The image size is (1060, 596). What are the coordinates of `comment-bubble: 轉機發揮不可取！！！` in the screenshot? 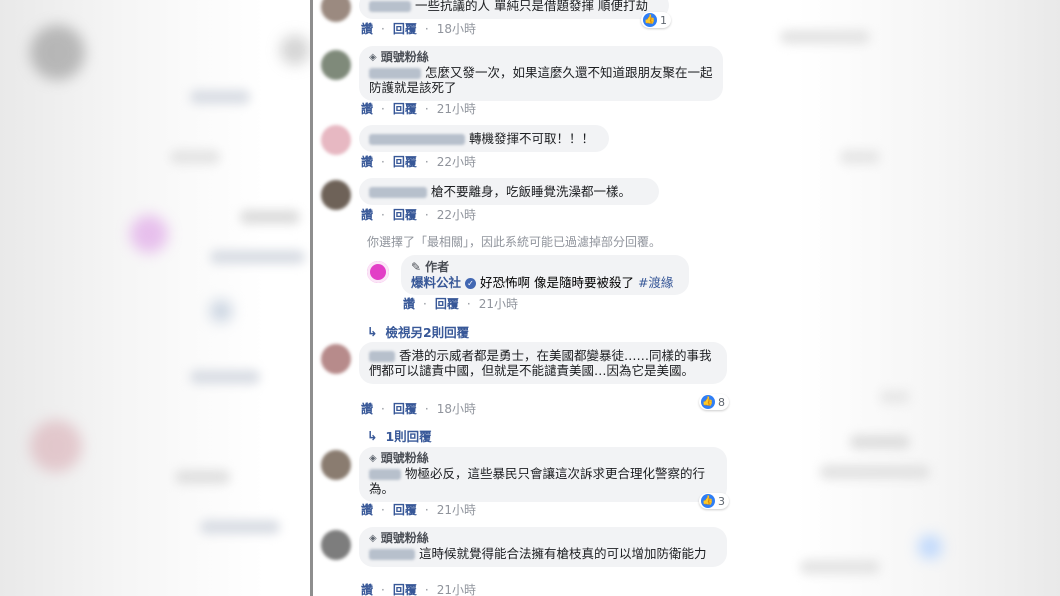 It's located at (484, 138).